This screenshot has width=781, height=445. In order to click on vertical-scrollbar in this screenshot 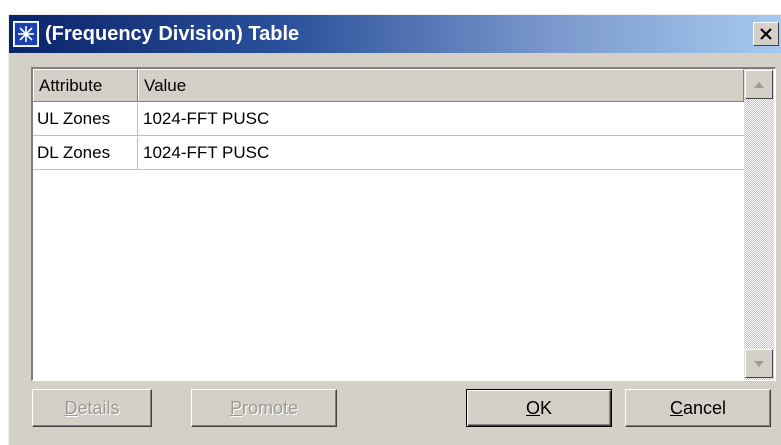, I will do `click(759, 224)`.